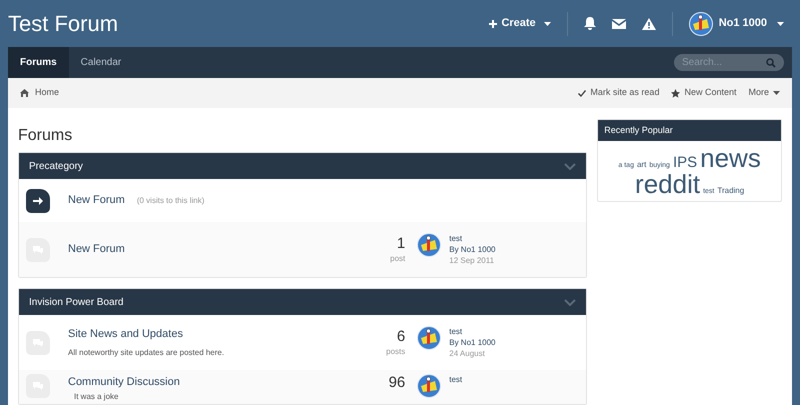  I want to click on page-title: Forums, so click(46, 136).